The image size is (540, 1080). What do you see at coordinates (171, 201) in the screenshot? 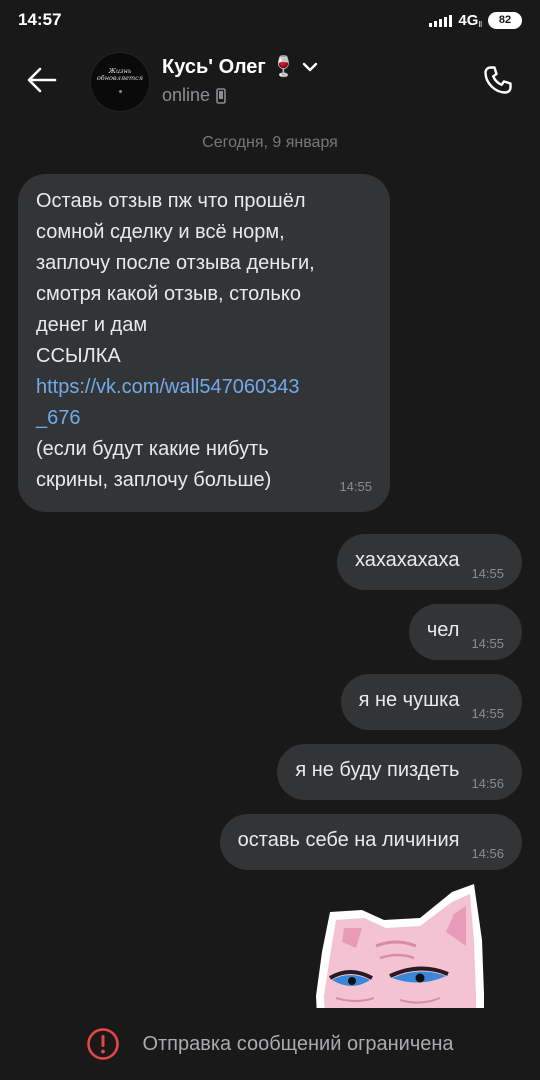
I see `message-line: Оставь отзыв пж что прошёл` at bounding box center [171, 201].